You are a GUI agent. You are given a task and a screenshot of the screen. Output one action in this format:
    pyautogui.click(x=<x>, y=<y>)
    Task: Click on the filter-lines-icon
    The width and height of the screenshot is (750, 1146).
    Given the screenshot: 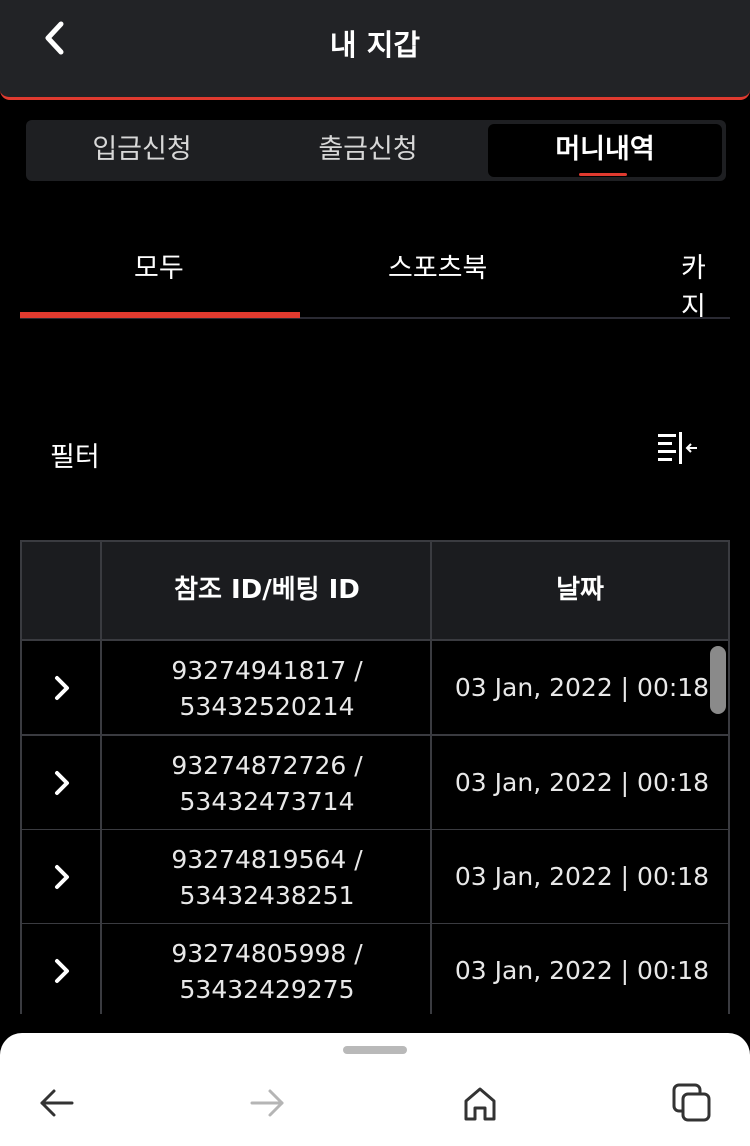 What is the action you would take?
    pyautogui.click(x=677, y=448)
    